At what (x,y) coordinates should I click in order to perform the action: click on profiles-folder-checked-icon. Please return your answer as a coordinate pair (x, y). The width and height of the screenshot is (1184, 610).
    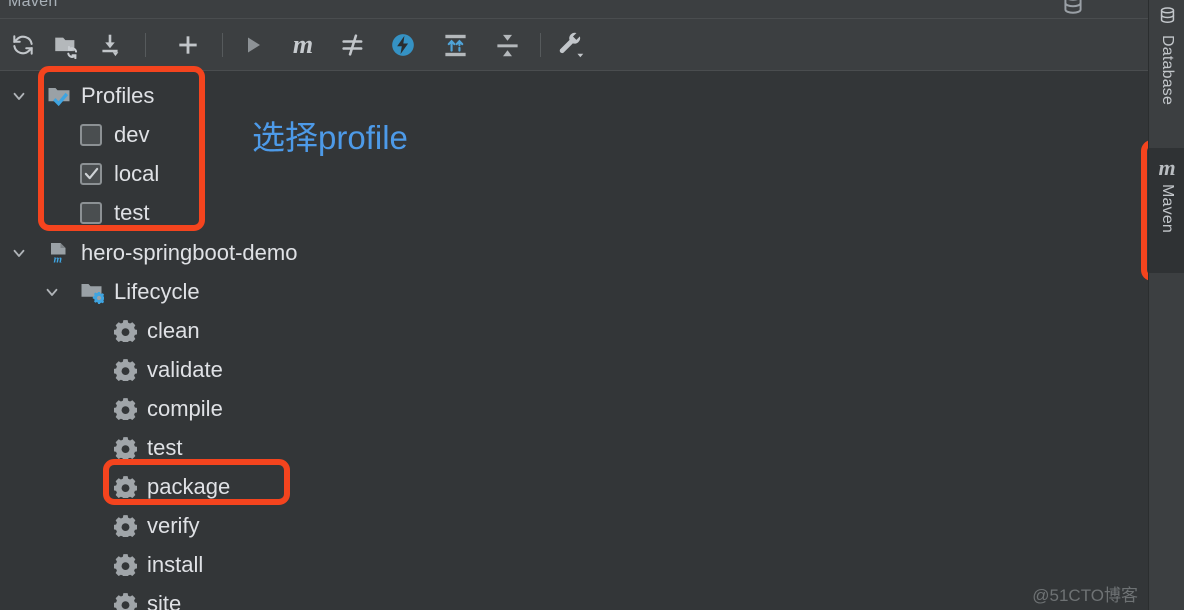
    Looking at the image, I should click on (59, 96).